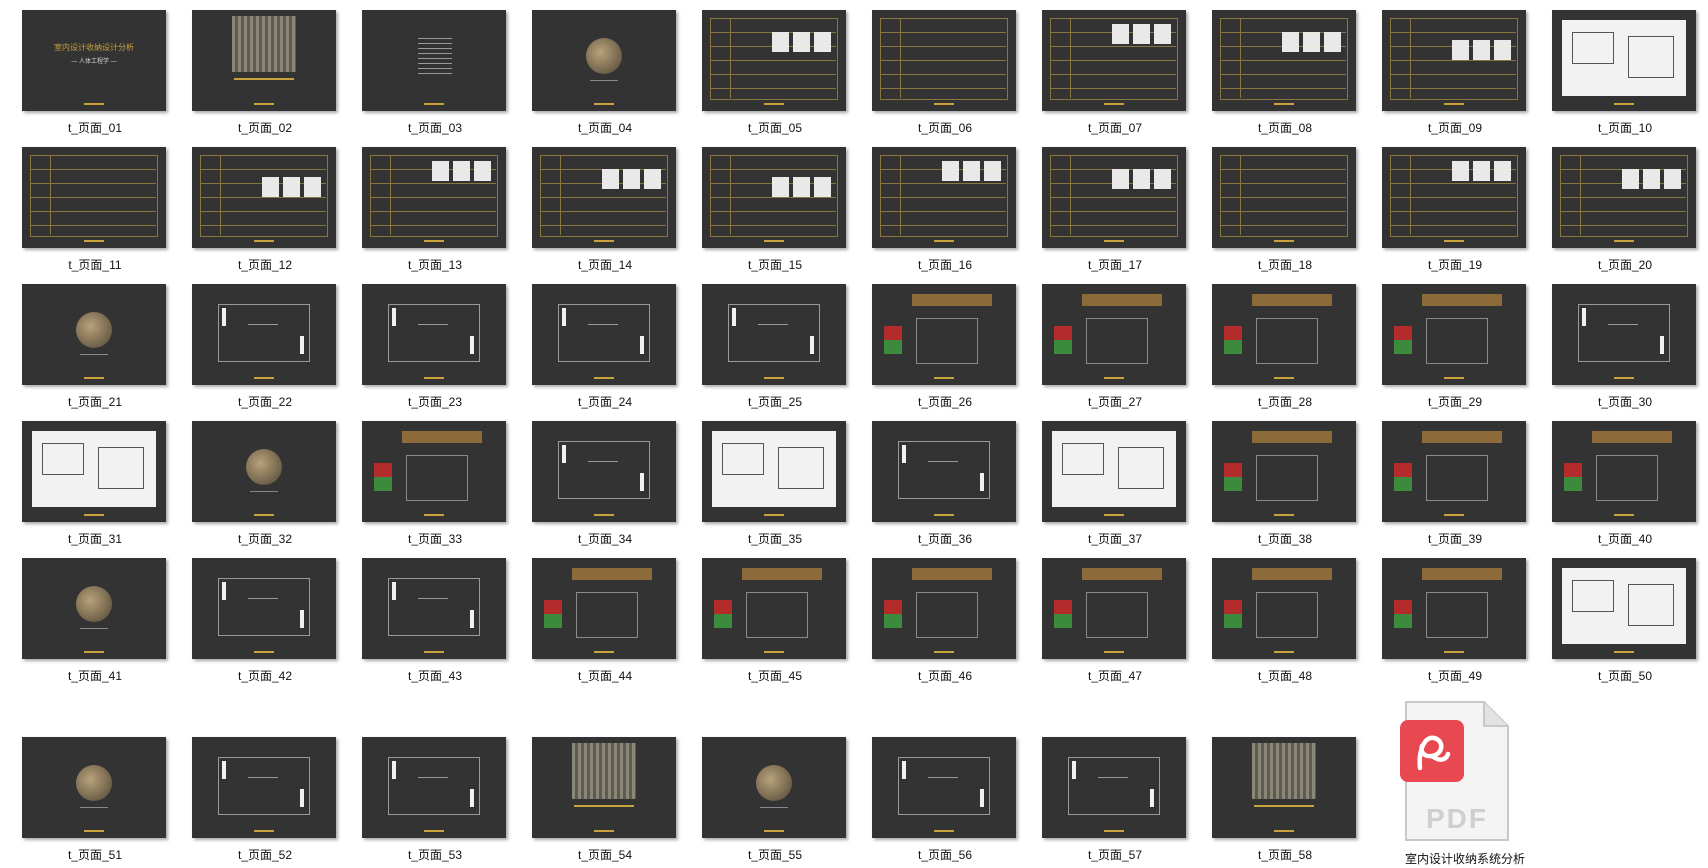 The width and height of the screenshot is (1708, 868). What do you see at coordinates (1625, 265) in the screenshot?
I see `file-name: t_页面_20` at bounding box center [1625, 265].